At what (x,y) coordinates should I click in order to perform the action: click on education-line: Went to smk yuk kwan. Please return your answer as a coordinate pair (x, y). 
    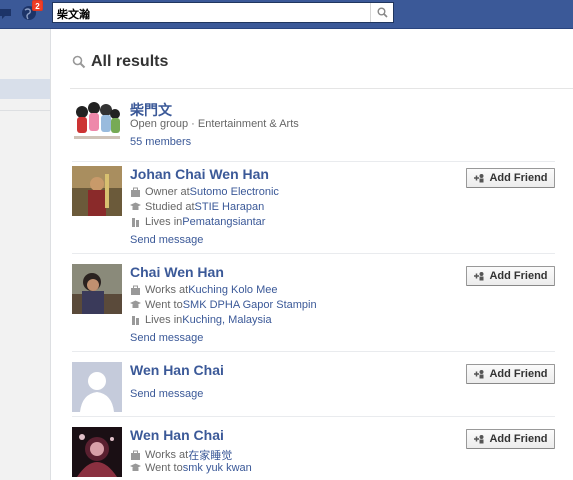
    Looking at the image, I should click on (191, 468).